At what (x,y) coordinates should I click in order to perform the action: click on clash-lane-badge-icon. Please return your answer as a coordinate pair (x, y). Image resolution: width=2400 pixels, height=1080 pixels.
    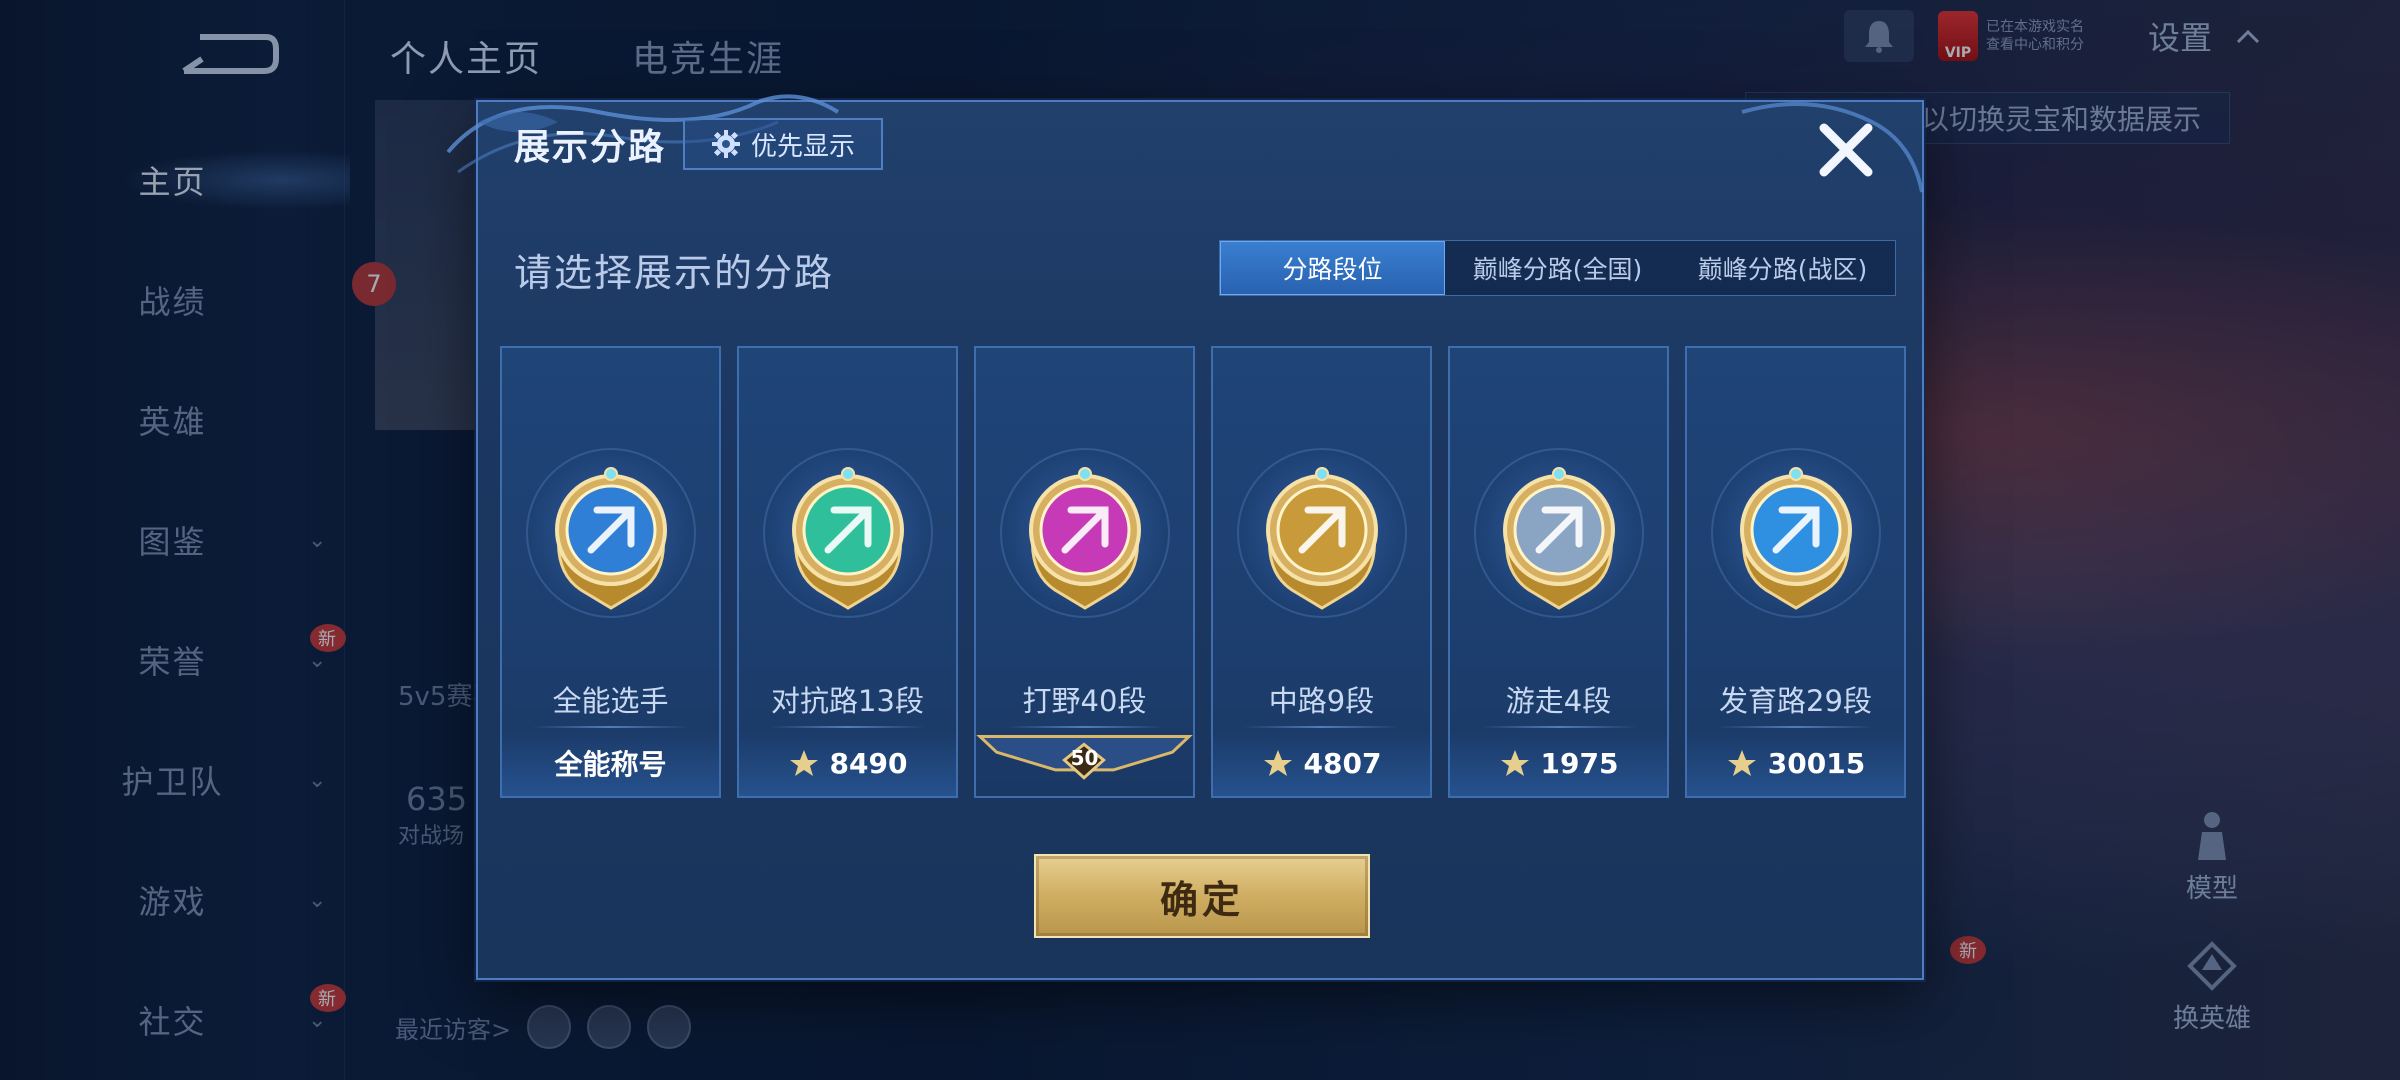
    Looking at the image, I should click on (847, 538).